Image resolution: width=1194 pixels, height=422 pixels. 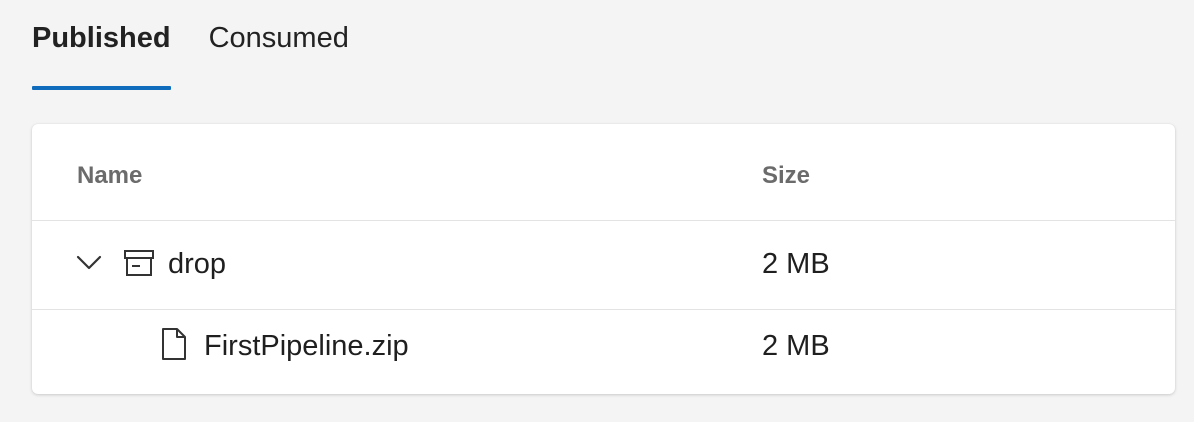 What do you see at coordinates (139, 263) in the screenshot?
I see `archive-icon` at bounding box center [139, 263].